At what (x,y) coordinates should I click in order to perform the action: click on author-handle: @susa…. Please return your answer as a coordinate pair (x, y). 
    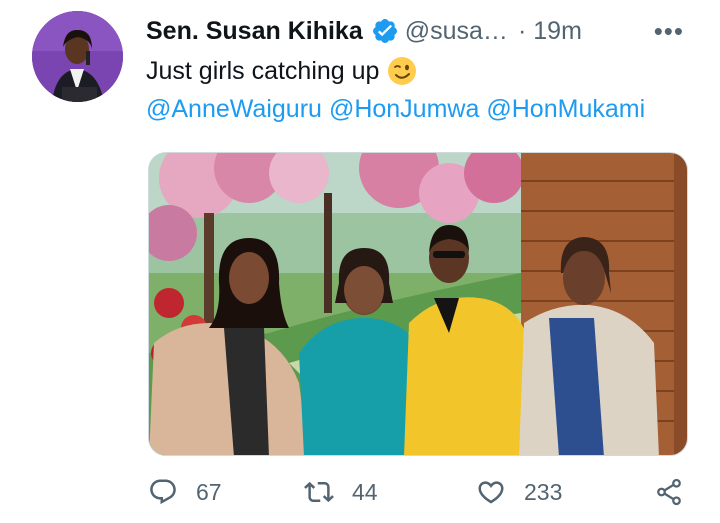
    Looking at the image, I should click on (456, 31).